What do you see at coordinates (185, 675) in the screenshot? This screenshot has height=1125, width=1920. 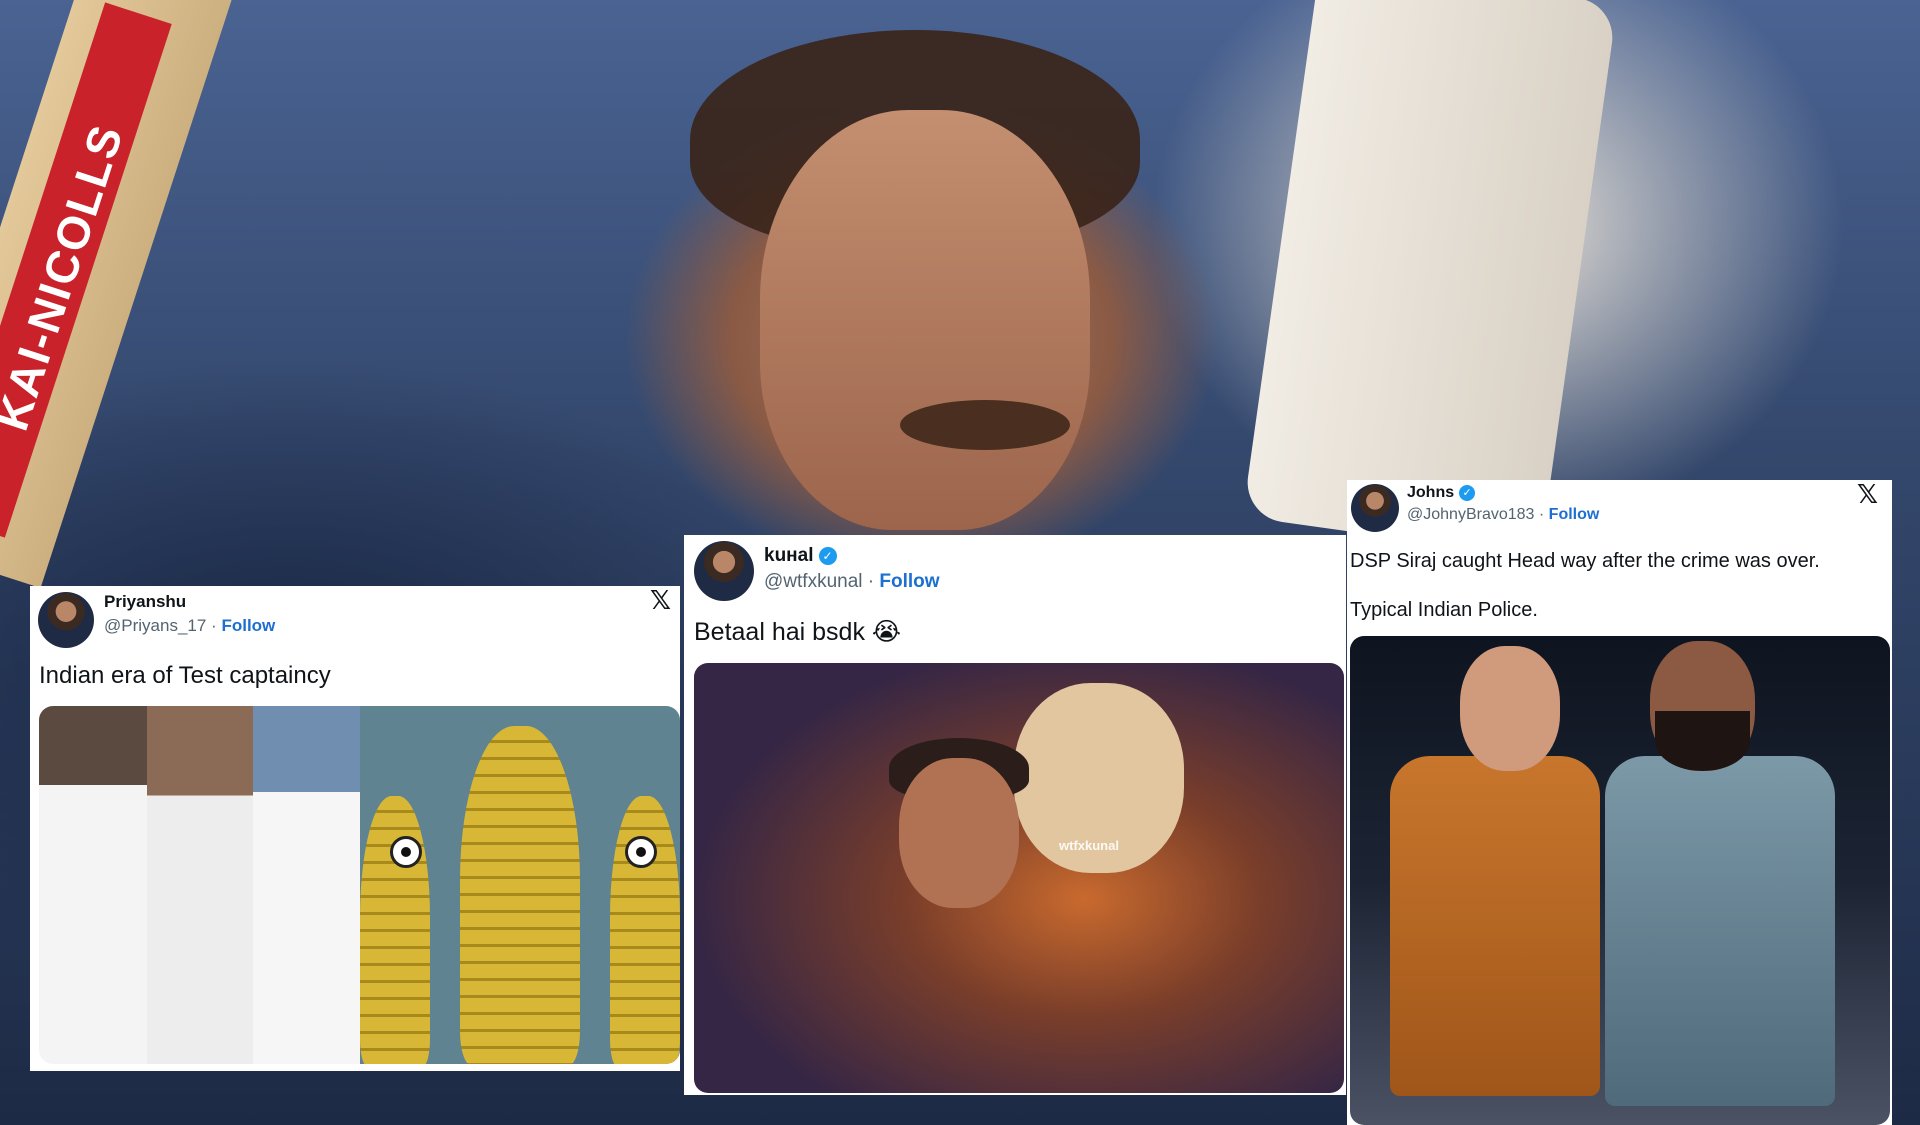 I see `tweet-text: Indian era of Test captaincy` at bounding box center [185, 675].